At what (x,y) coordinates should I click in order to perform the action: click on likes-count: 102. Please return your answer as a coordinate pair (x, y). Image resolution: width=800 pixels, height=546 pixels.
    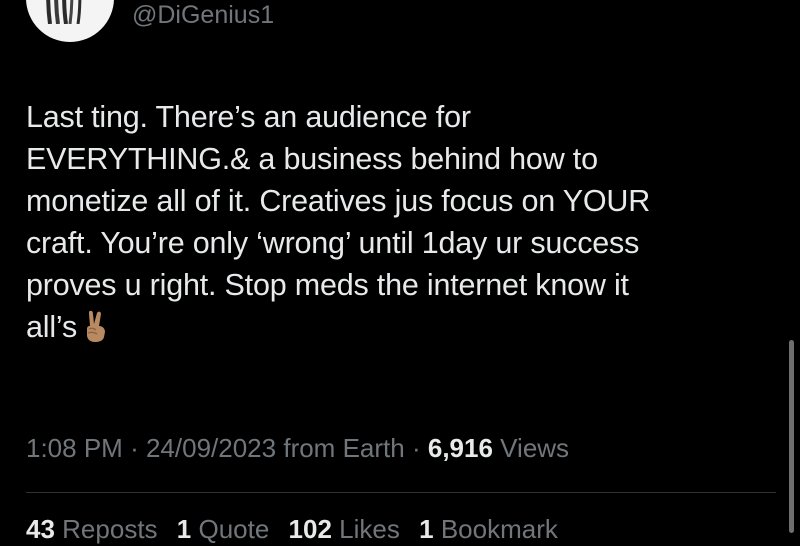
    Looking at the image, I should click on (310, 529).